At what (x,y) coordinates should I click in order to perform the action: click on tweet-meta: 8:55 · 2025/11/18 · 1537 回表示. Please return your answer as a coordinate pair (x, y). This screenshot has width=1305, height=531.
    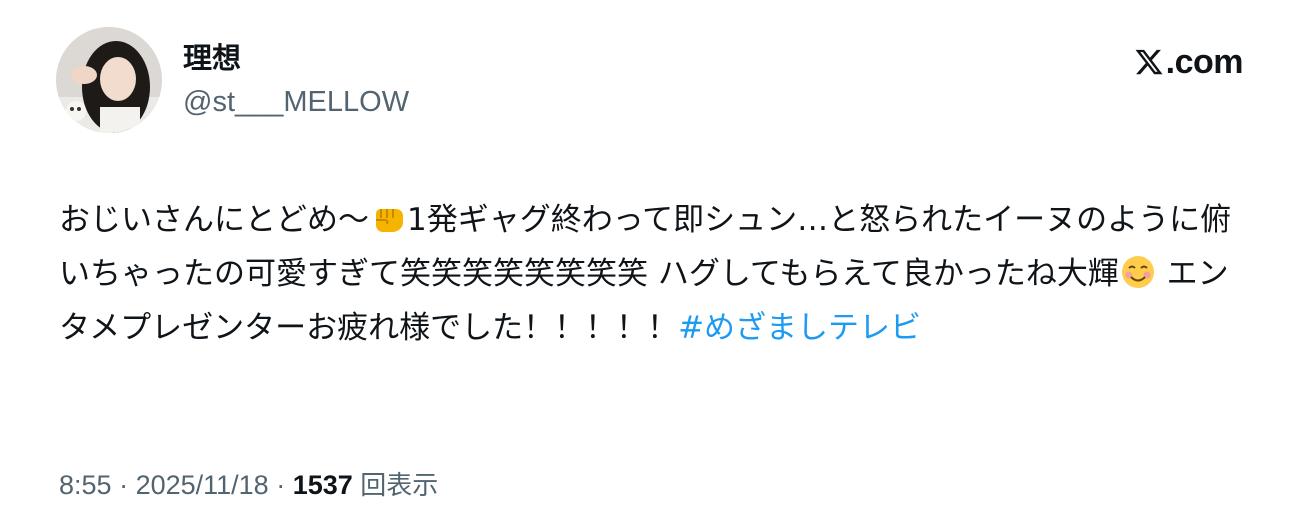
    Looking at the image, I should click on (248, 485).